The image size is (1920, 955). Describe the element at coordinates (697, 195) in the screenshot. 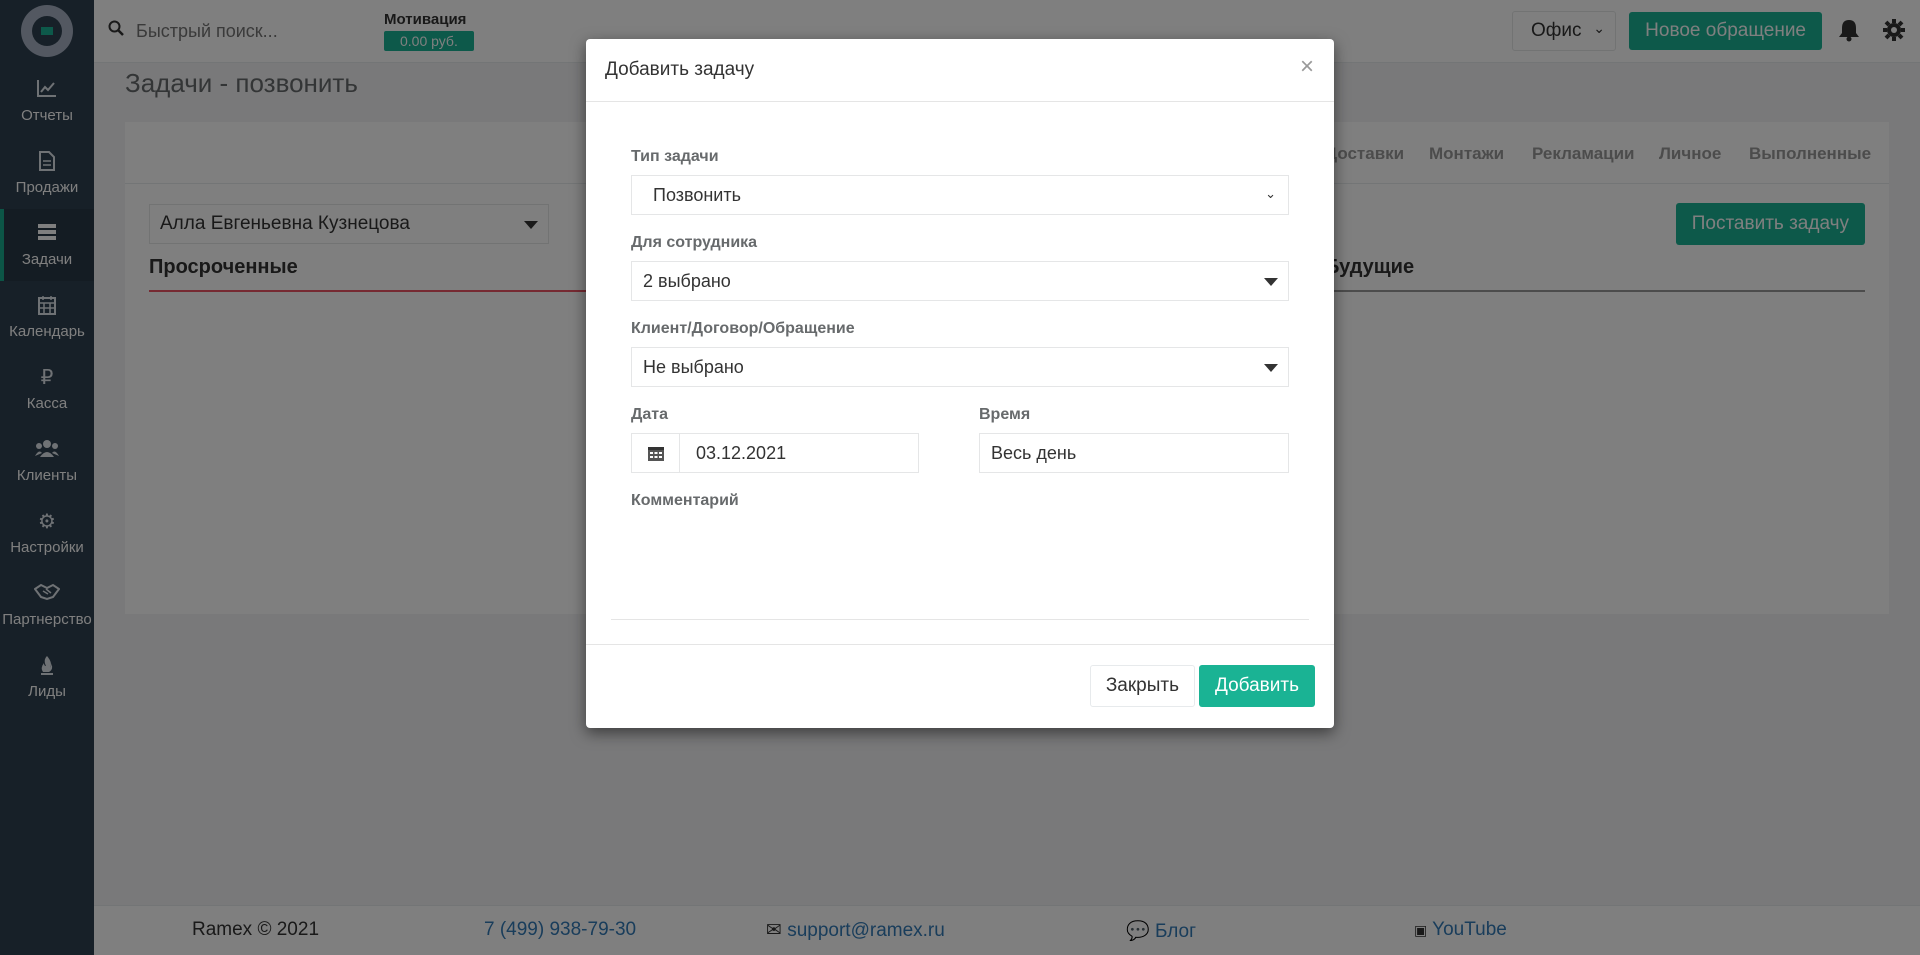

I see `task-type-value: Позвонить` at that location.